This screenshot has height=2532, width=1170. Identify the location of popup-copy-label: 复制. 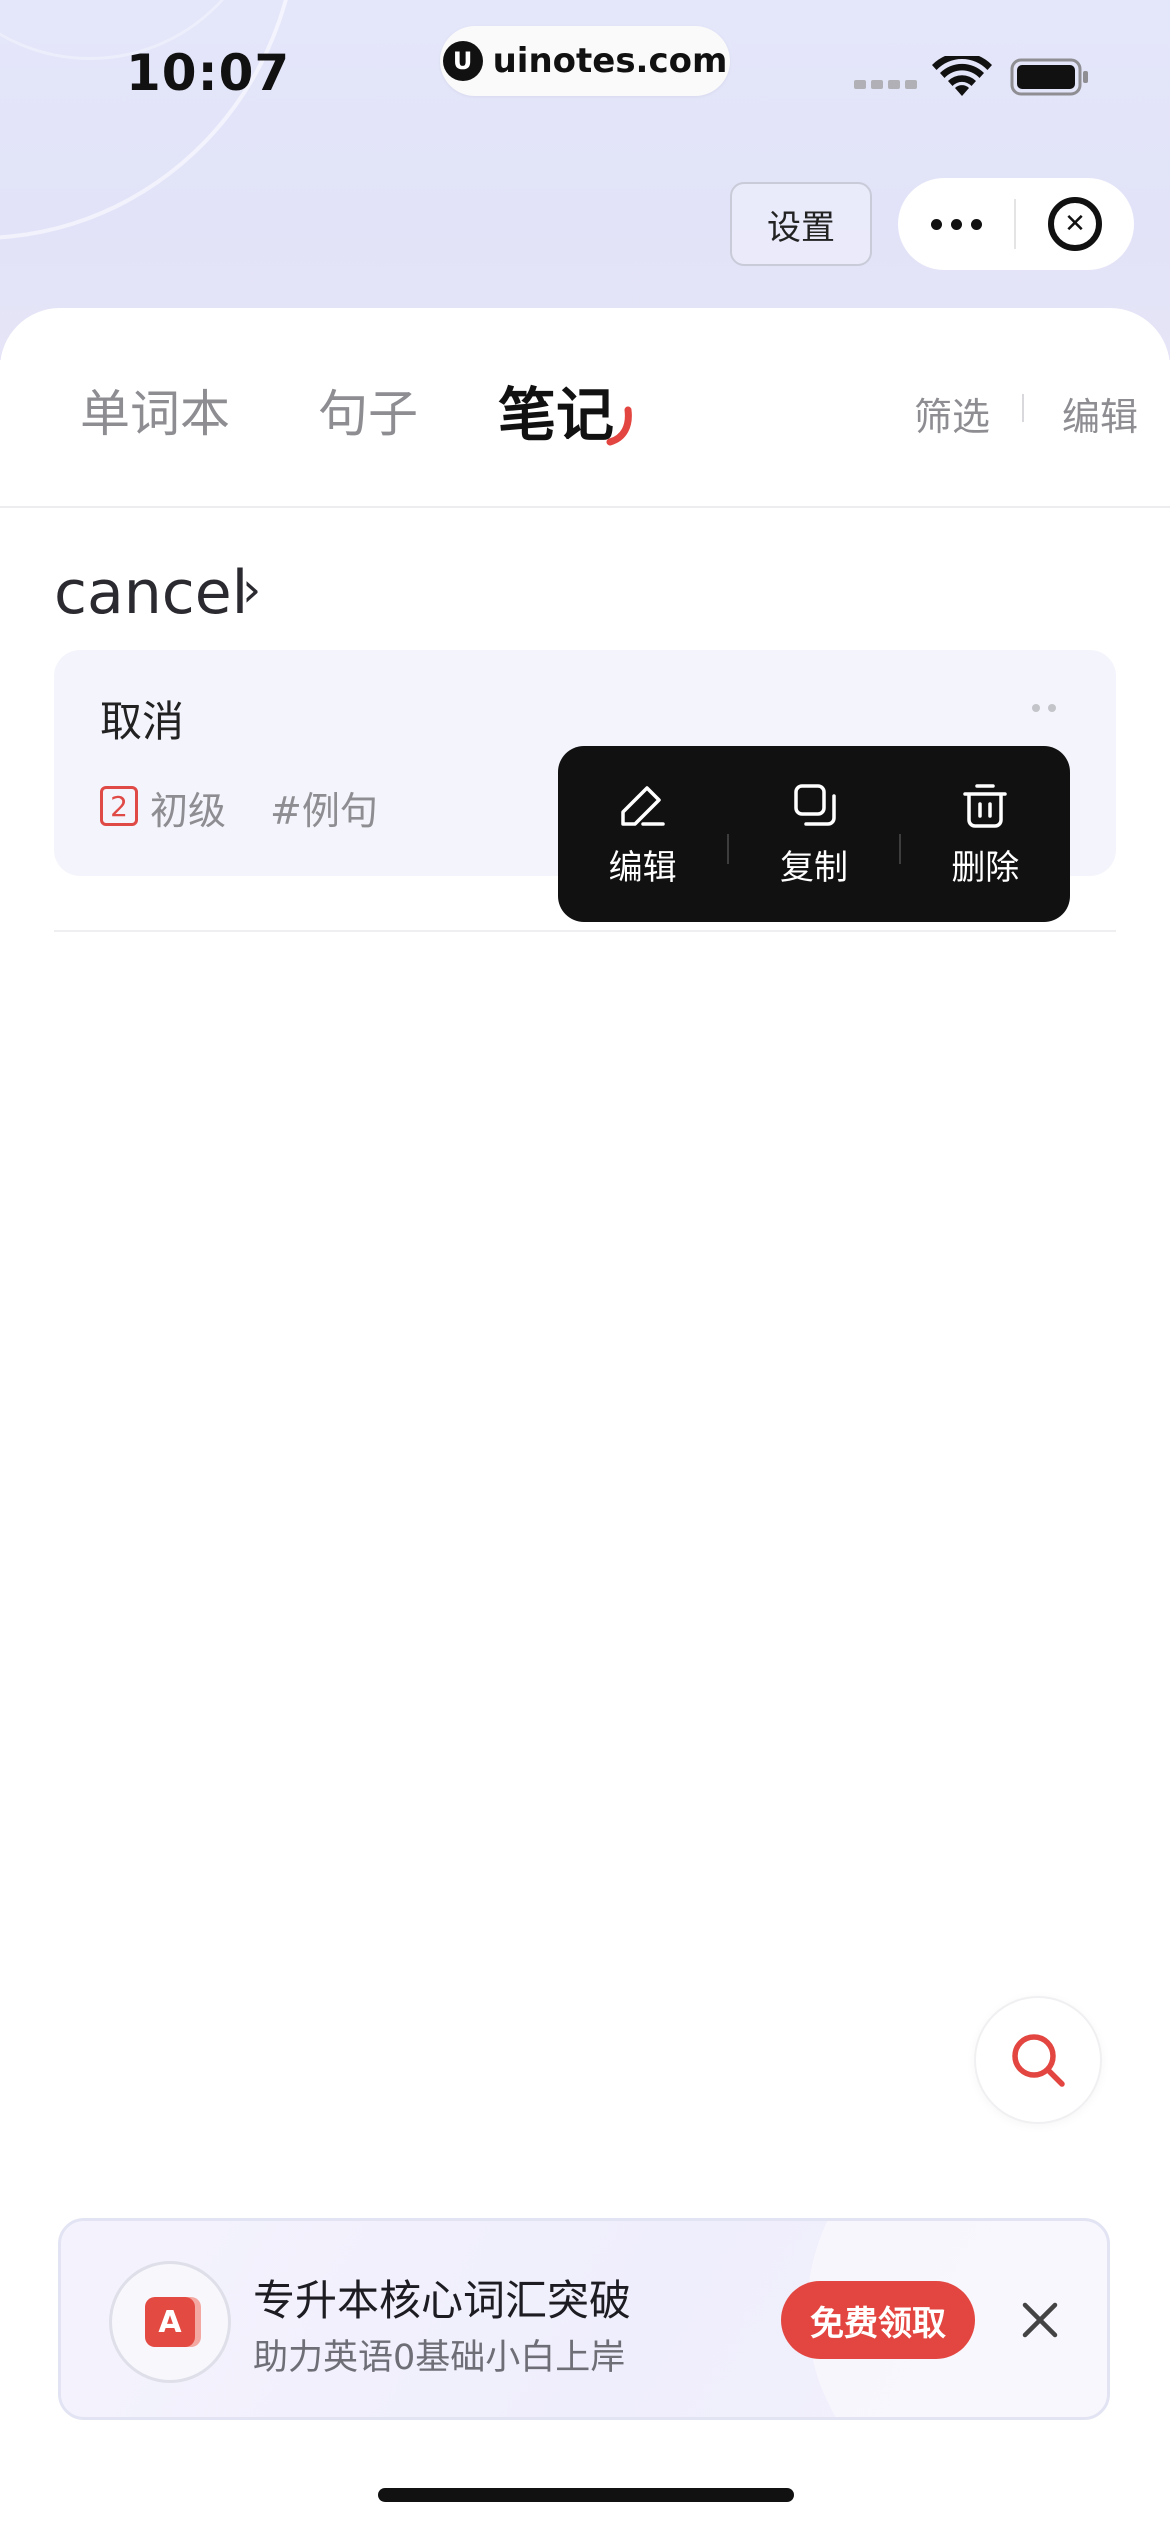
(813, 867).